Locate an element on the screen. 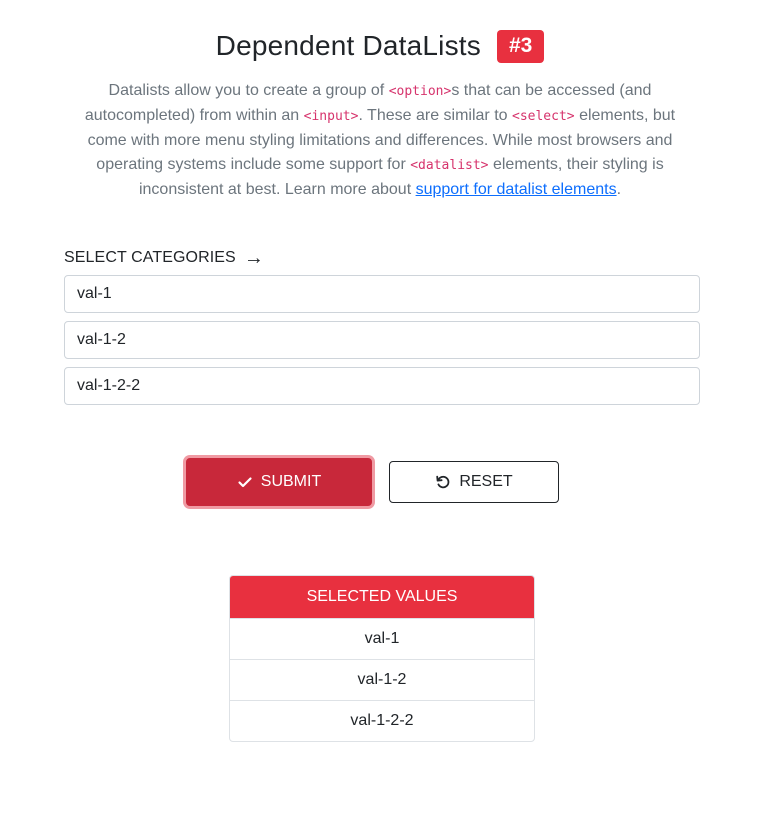 The image size is (760, 825). select-categories-text: SELECT CATEGORIES is located at coordinates (150, 257).